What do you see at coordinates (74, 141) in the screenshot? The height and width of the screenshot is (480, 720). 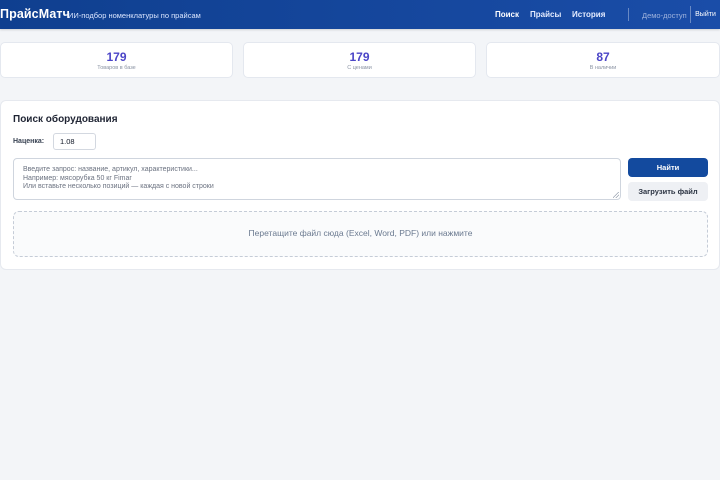 I see `markup-input` at bounding box center [74, 141].